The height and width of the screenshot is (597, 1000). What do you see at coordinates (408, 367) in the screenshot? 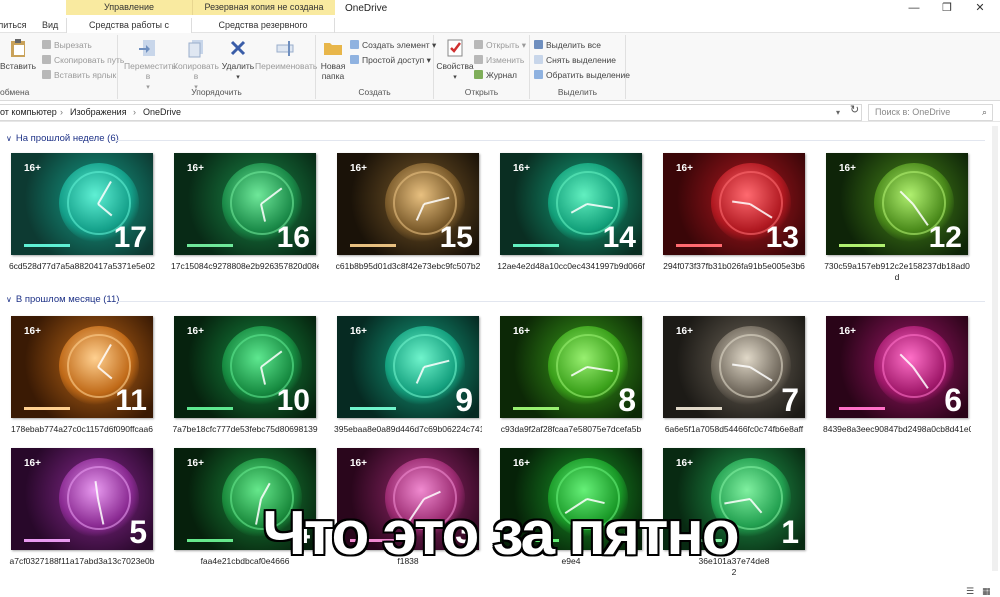
I see `image-thumbnail: 16+ 9` at bounding box center [408, 367].